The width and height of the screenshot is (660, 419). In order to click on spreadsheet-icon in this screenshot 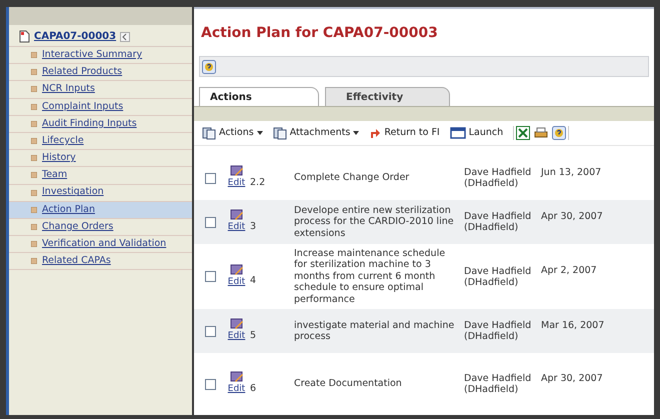, I will do `click(523, 133)`.